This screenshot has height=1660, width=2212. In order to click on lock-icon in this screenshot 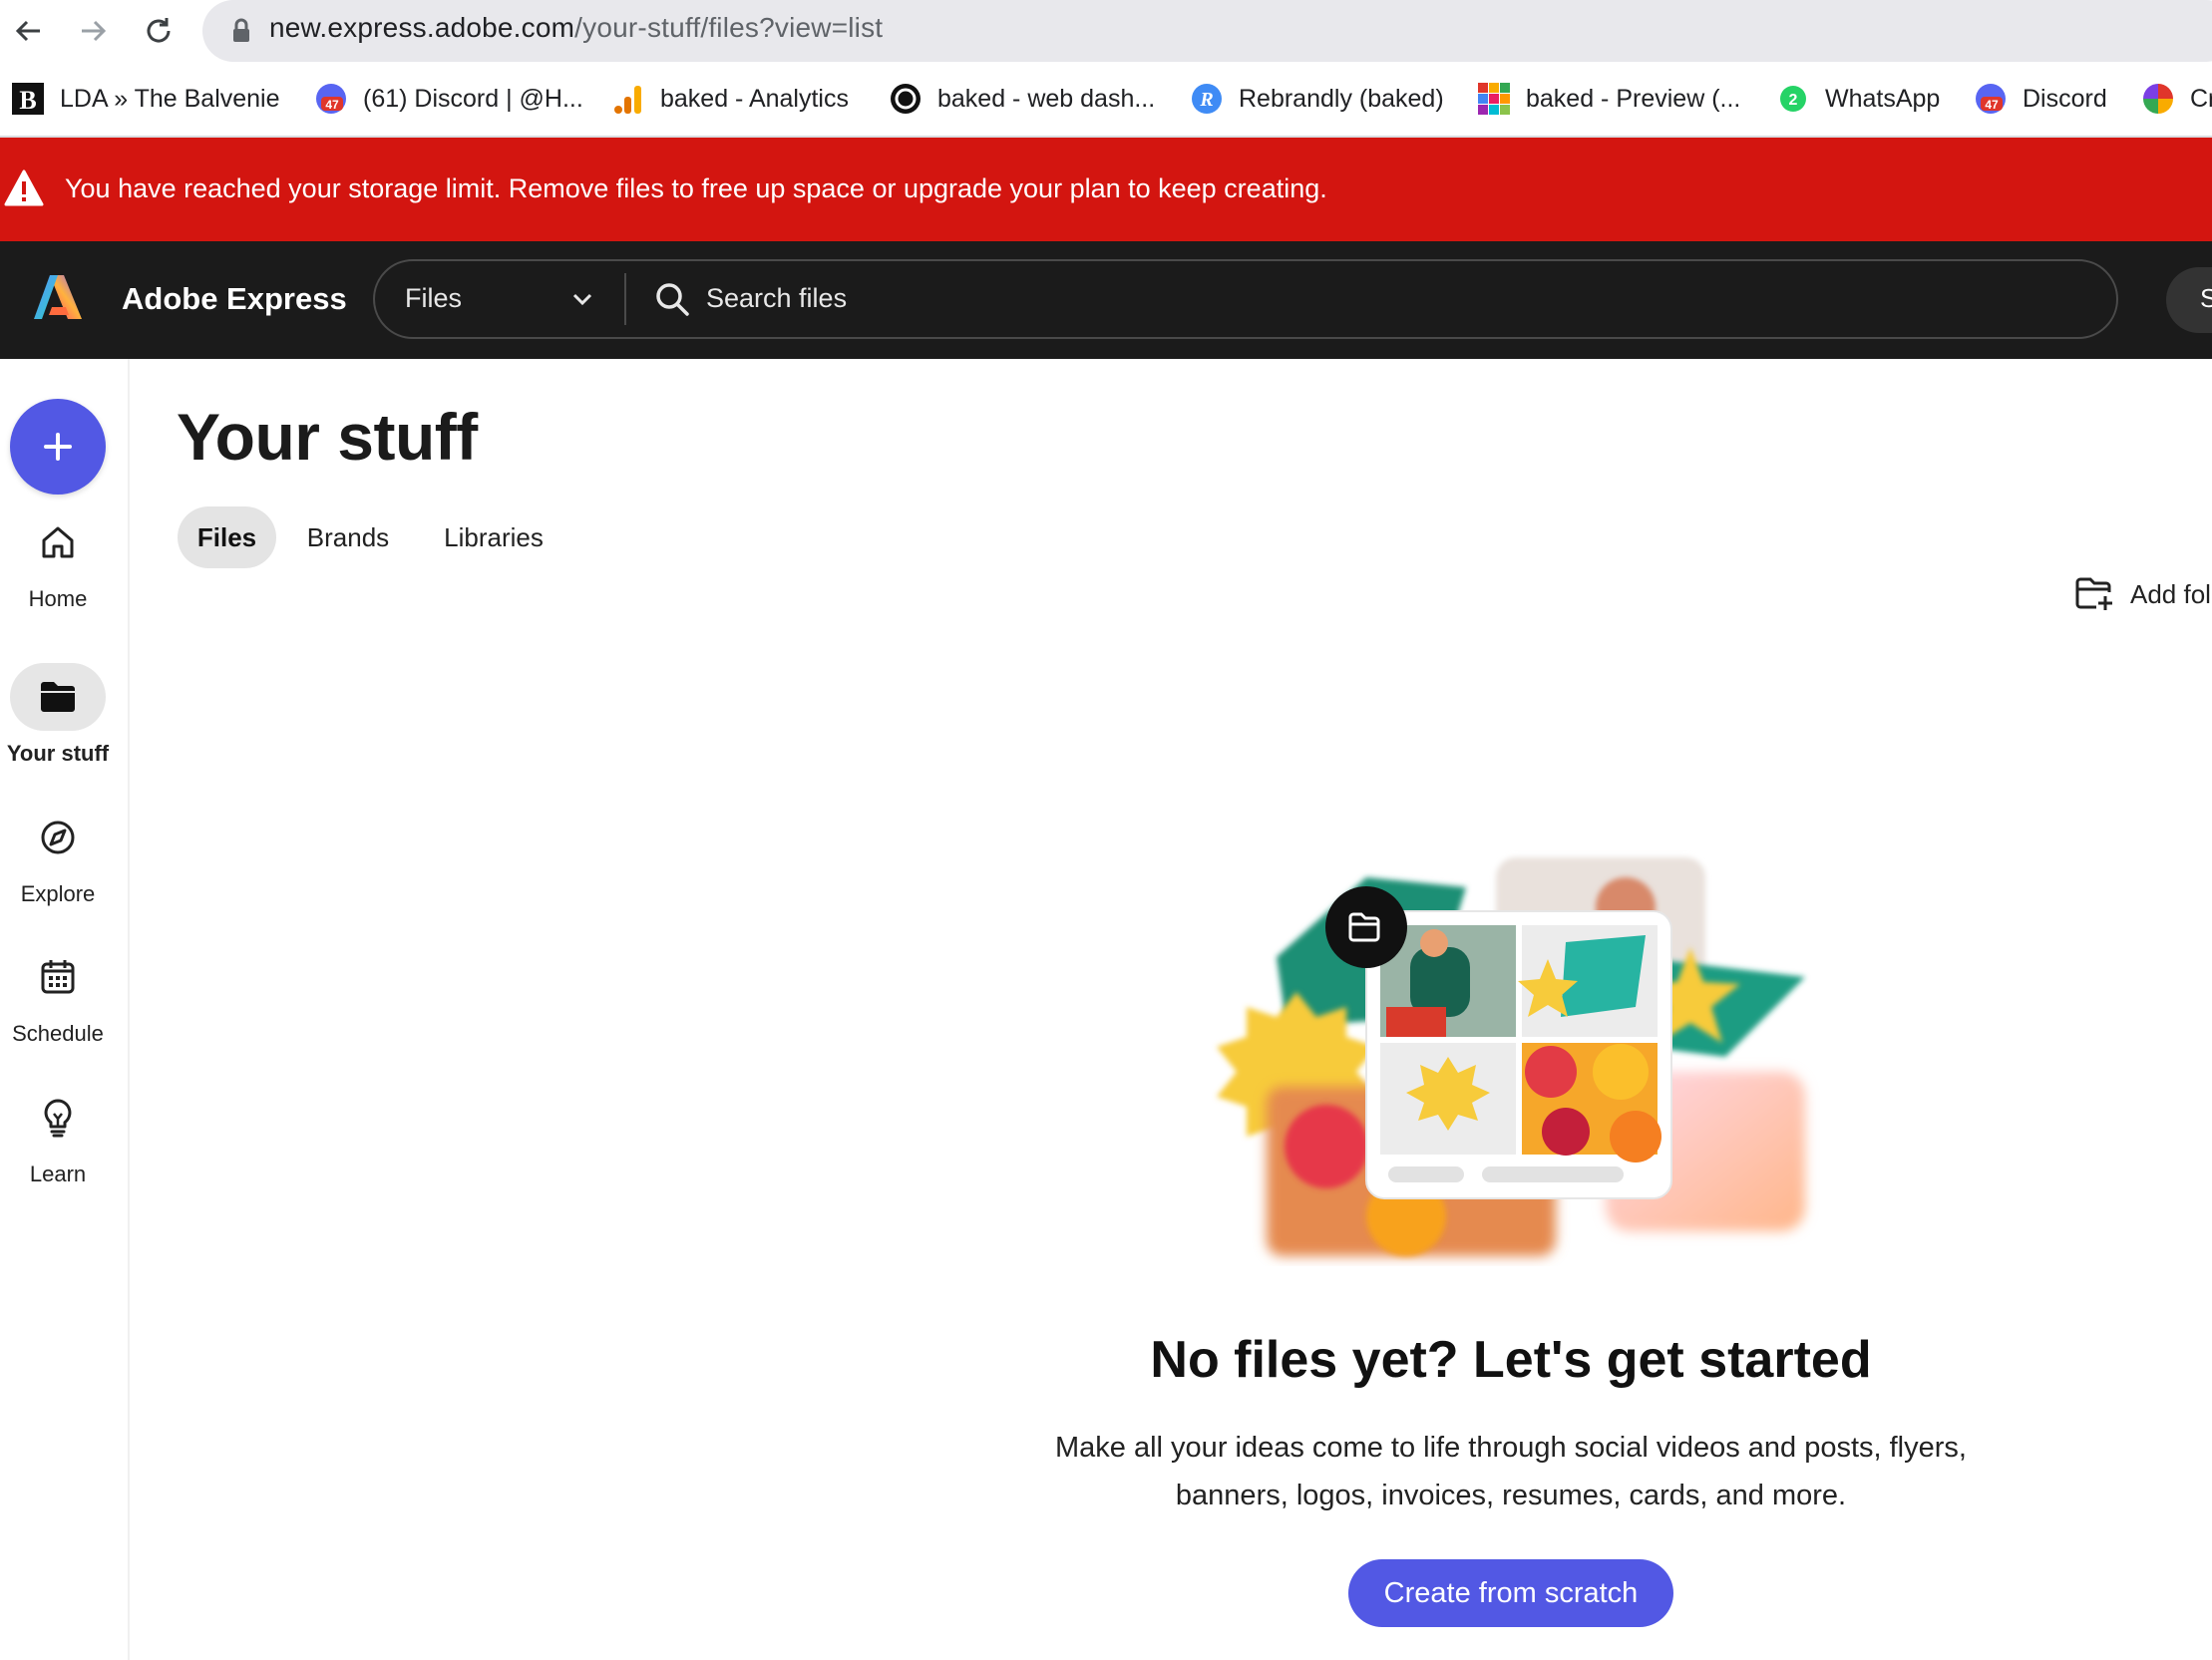, I will do `click(241, 30)`.